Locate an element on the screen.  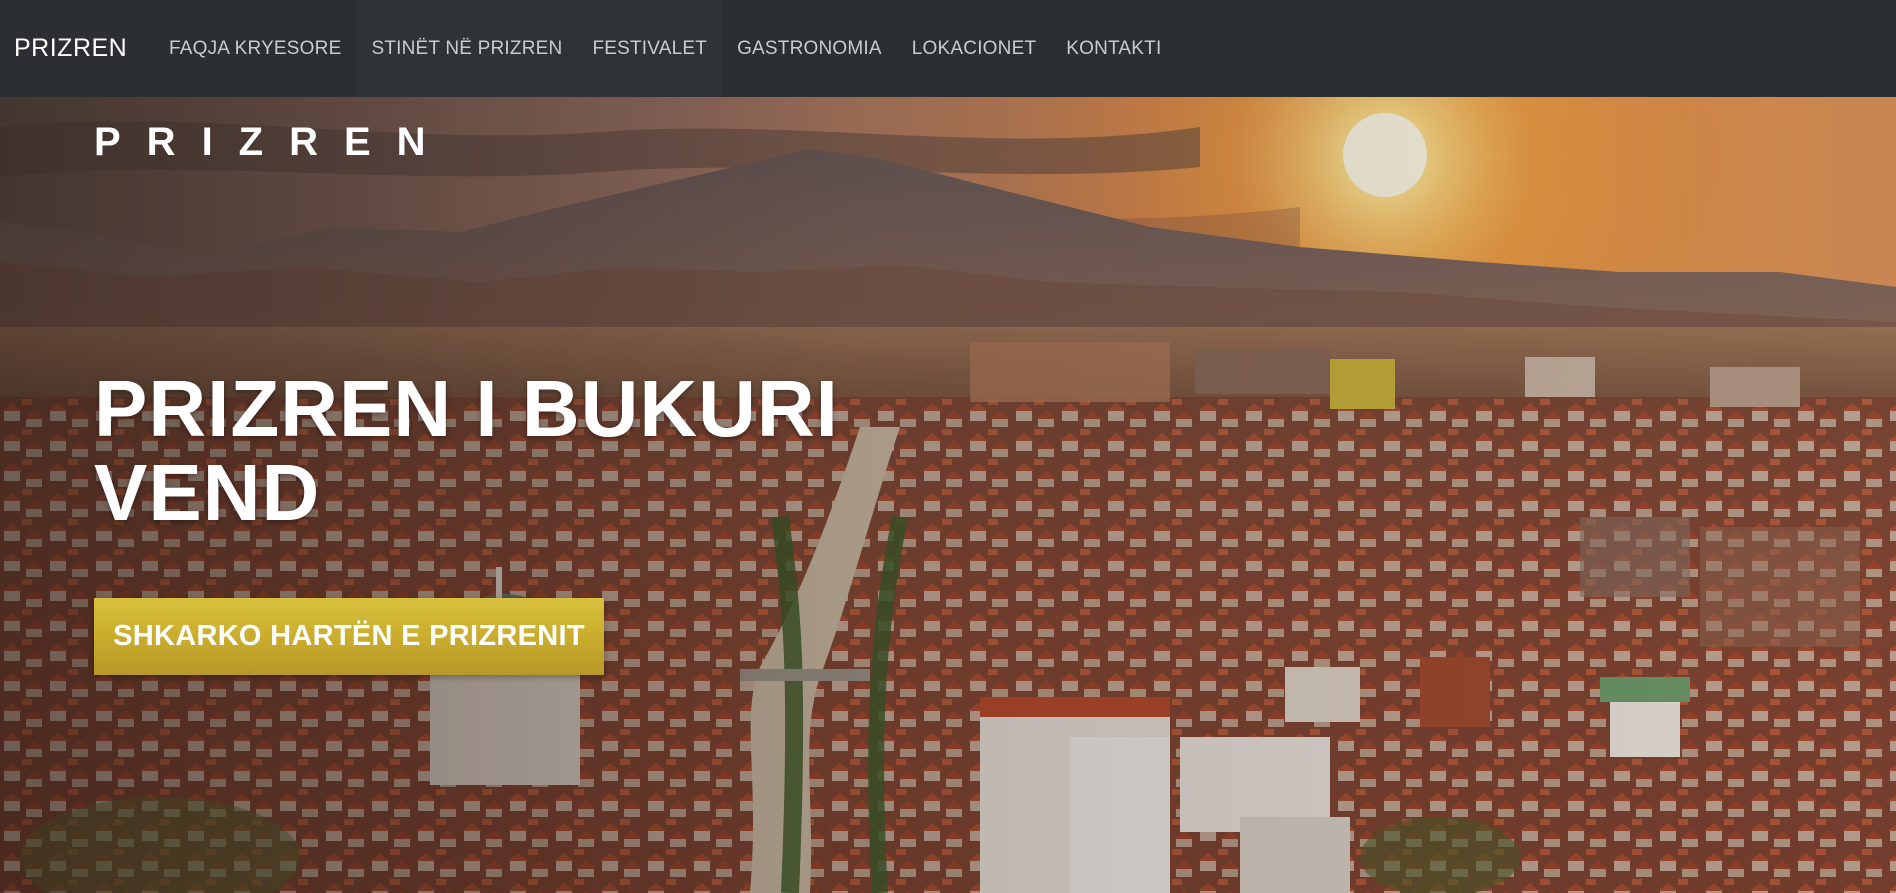
hero-headline: PRIZREN I BUKURI VEND is located at coordinates (544, 451).